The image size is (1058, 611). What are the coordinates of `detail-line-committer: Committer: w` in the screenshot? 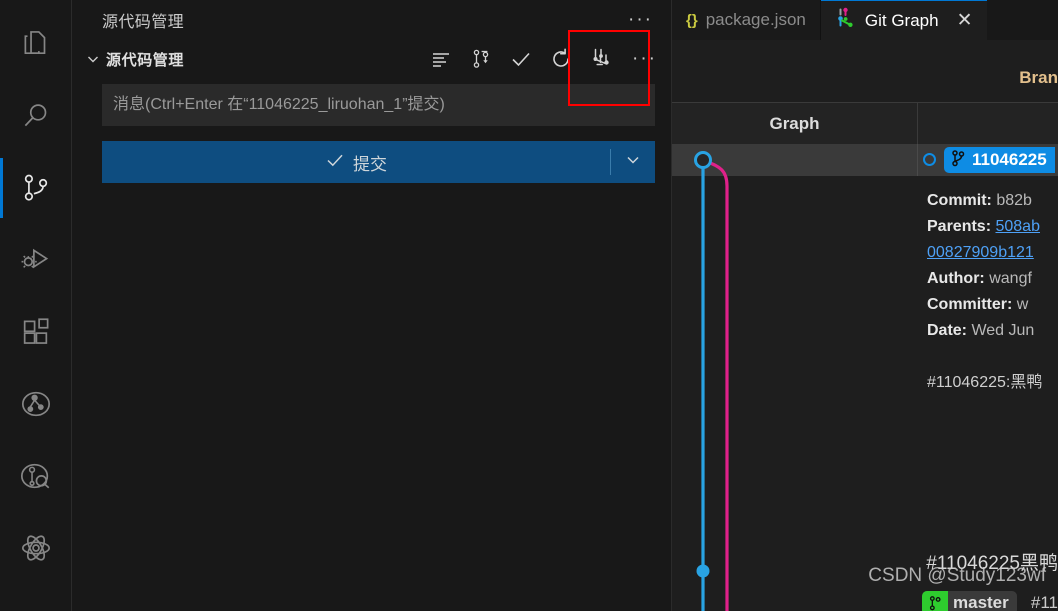 It's located at (992, 305).